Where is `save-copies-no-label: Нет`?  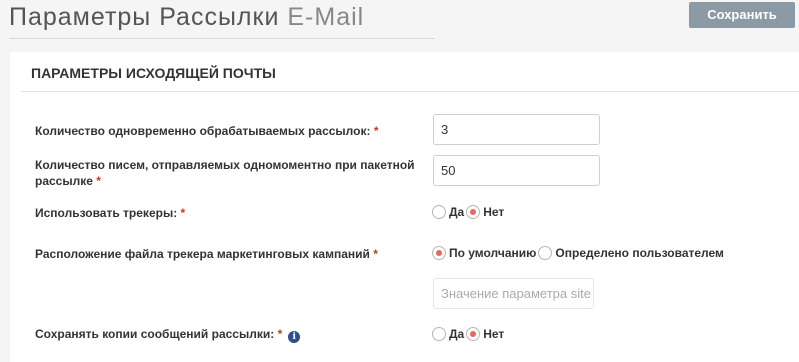
save-copies-no-label: Нет is located at coordinates (493, 334).